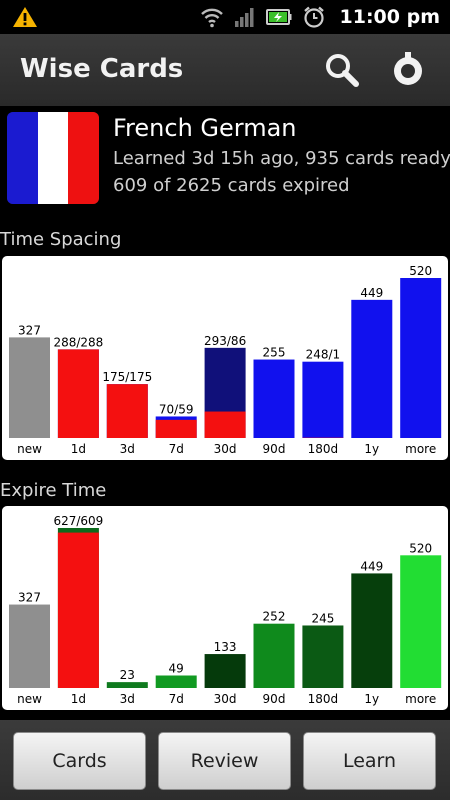 The width and height of the screenshot is (450, 800). I want to click on flag-stripe-red, so click(83, 158).